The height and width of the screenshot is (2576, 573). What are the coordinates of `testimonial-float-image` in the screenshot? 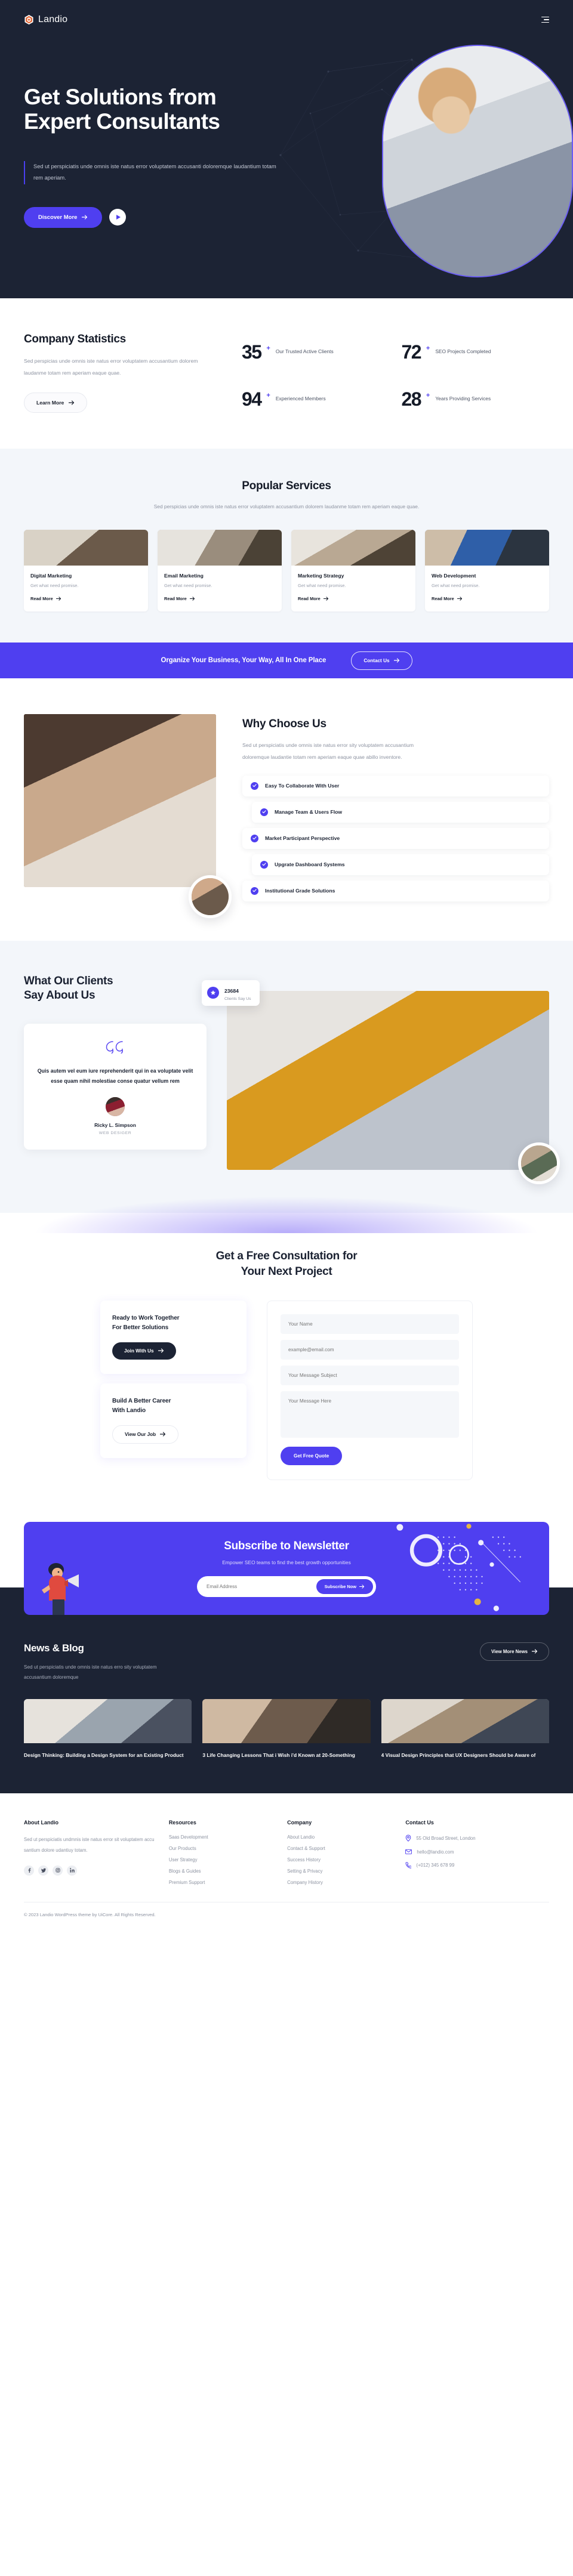 It's located at (539, 1163).